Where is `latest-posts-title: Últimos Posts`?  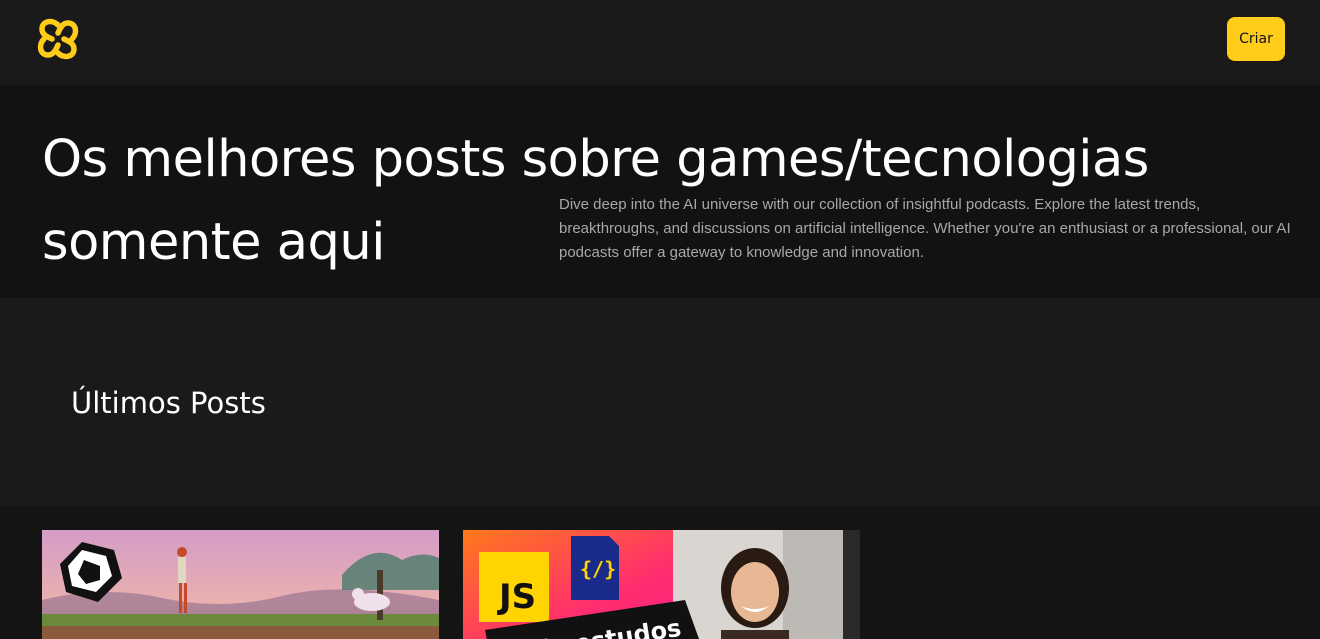 latest-posts-title: Últimos Posts is located at coordinates (168, 403).